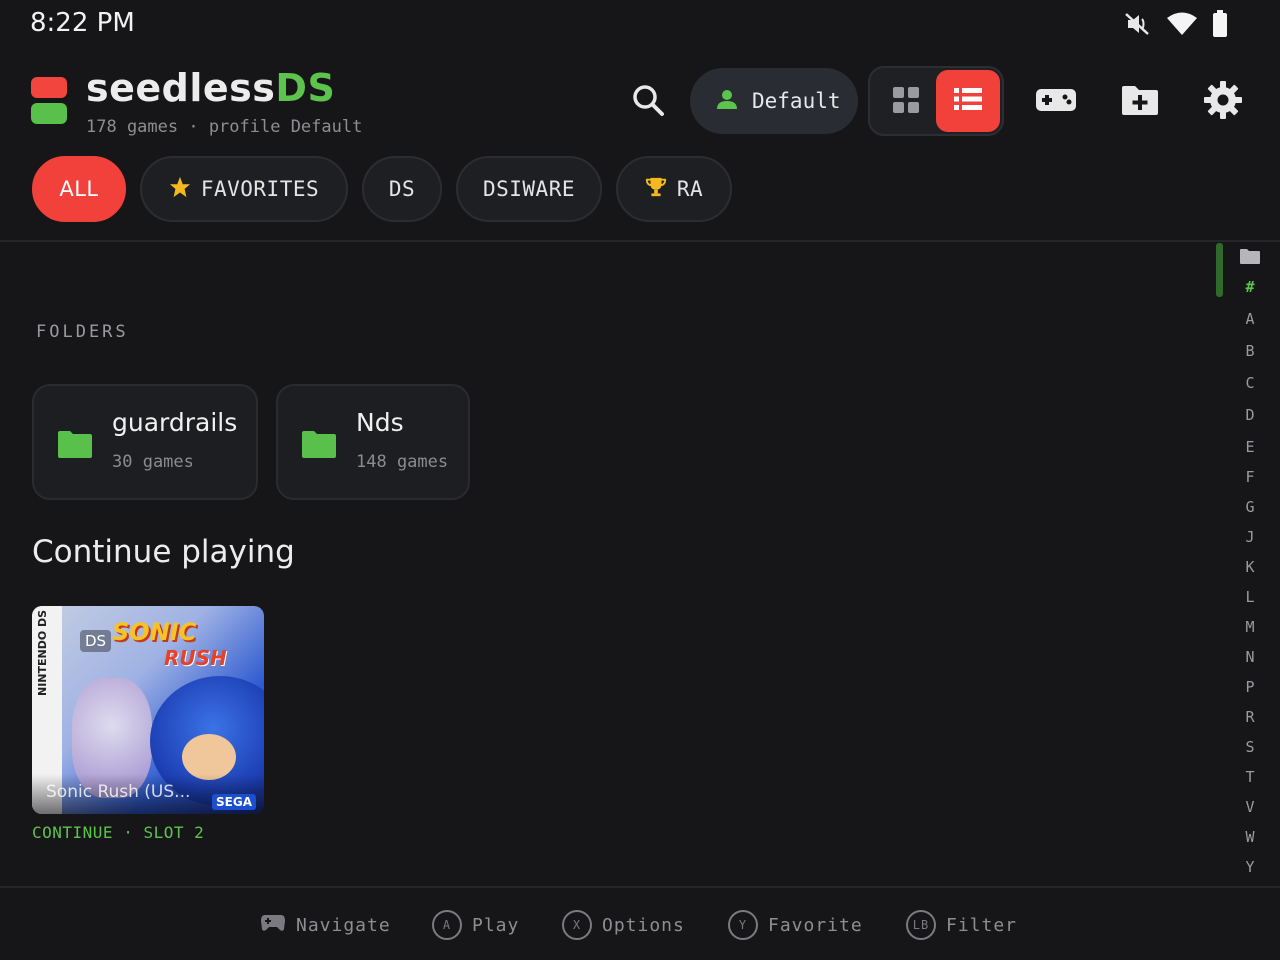 This screenshot has width=1280, height=960. I want to click on continue-slot-caption: CONTINUE · SLOT 2, so click(118, 832).